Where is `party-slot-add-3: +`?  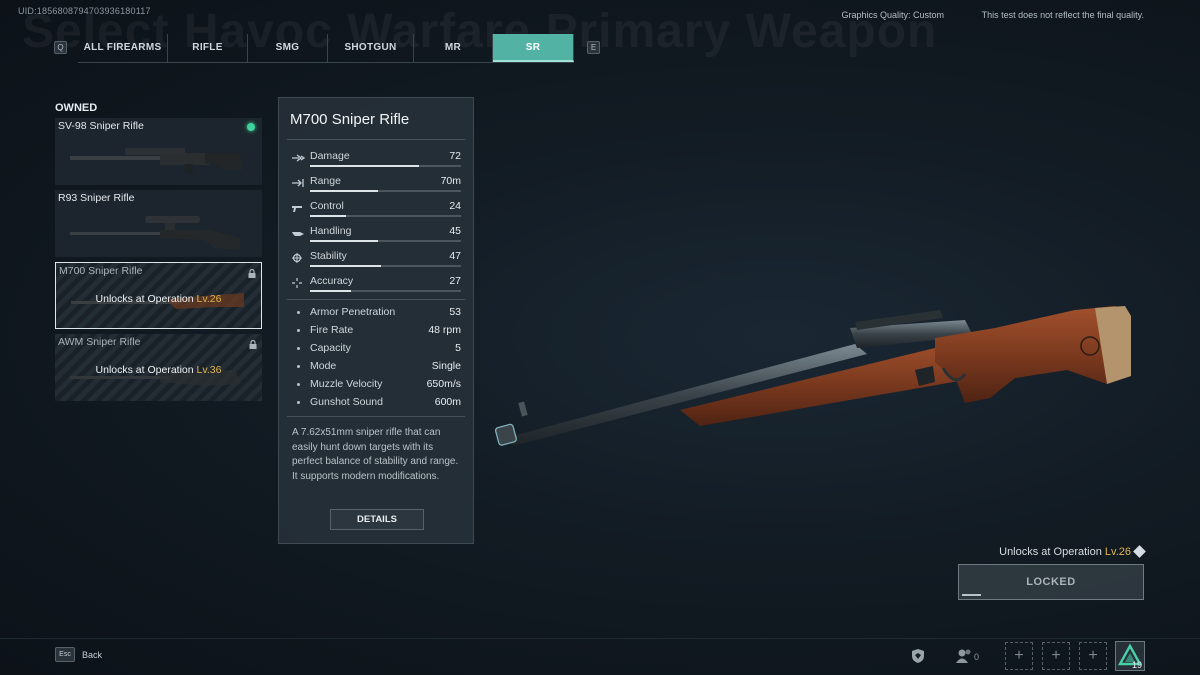 party-slot-add-3: + is located at coordinates (1093, 656).